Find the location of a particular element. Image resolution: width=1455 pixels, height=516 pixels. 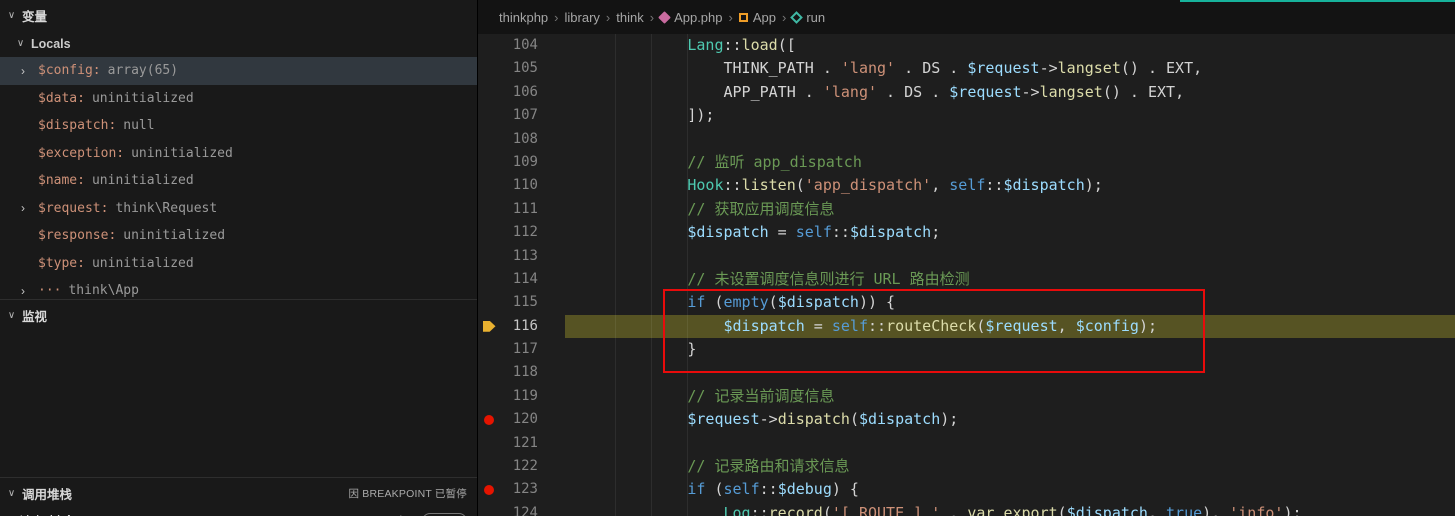

code-line-108: 108 is located at coordinates (966, 139).